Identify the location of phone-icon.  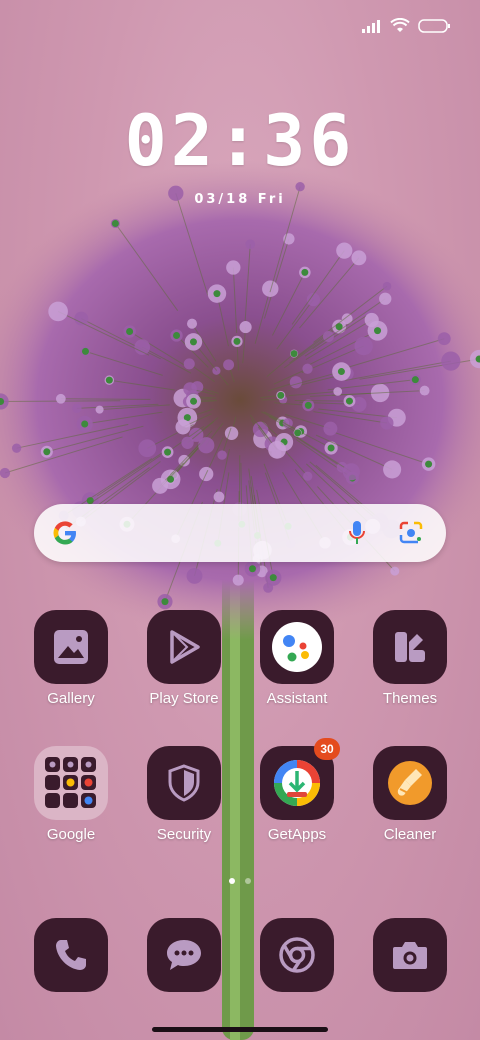
(71, 955).